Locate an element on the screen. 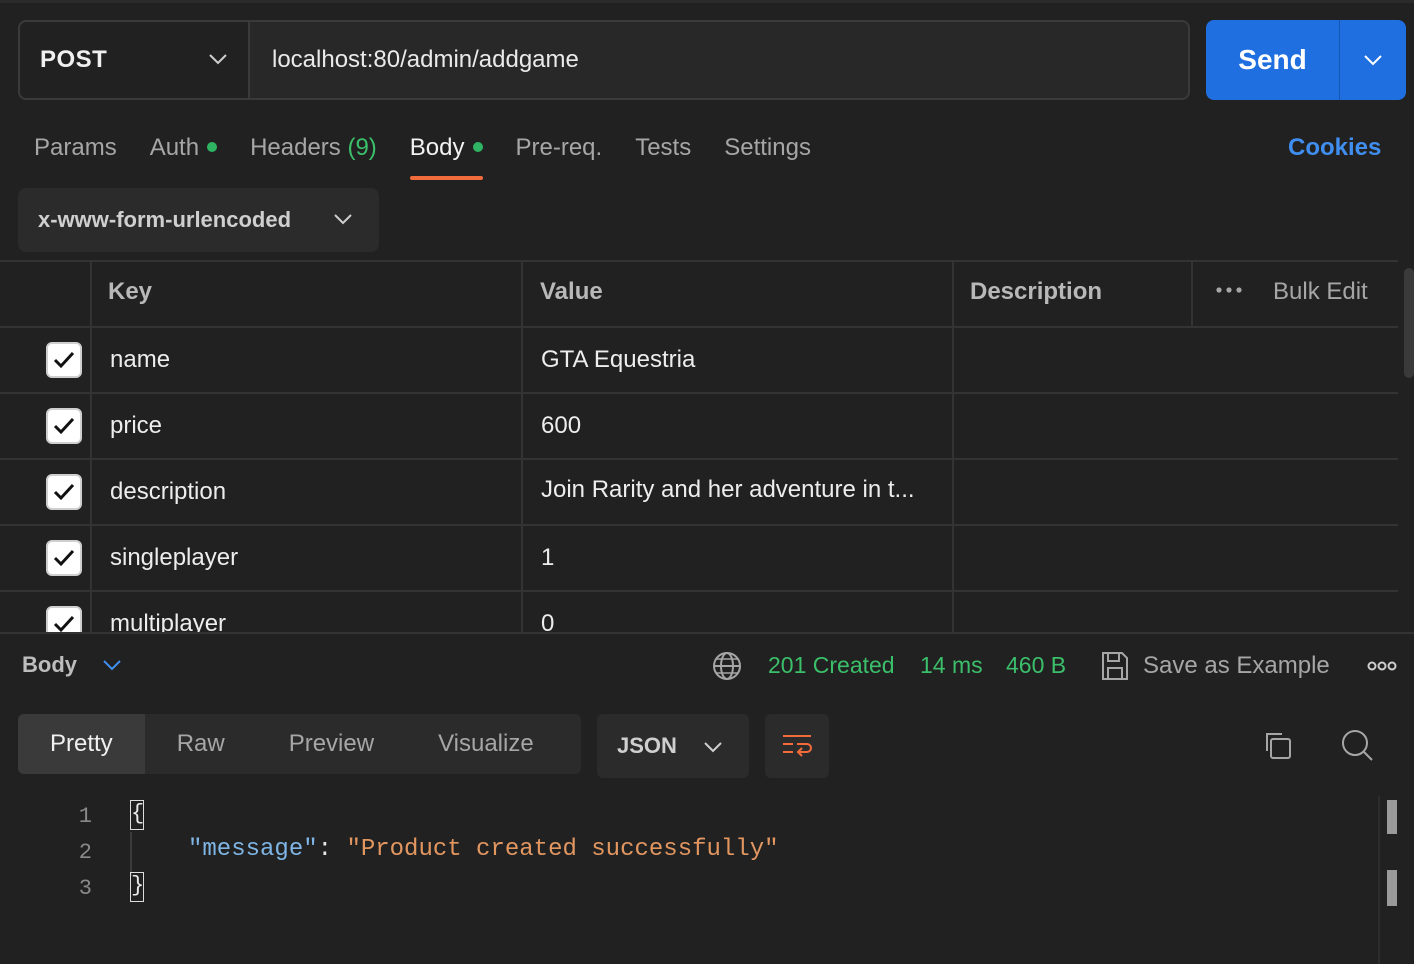 The image size is (1414, 964). open-brace: { is located at coordinates (137, 815).